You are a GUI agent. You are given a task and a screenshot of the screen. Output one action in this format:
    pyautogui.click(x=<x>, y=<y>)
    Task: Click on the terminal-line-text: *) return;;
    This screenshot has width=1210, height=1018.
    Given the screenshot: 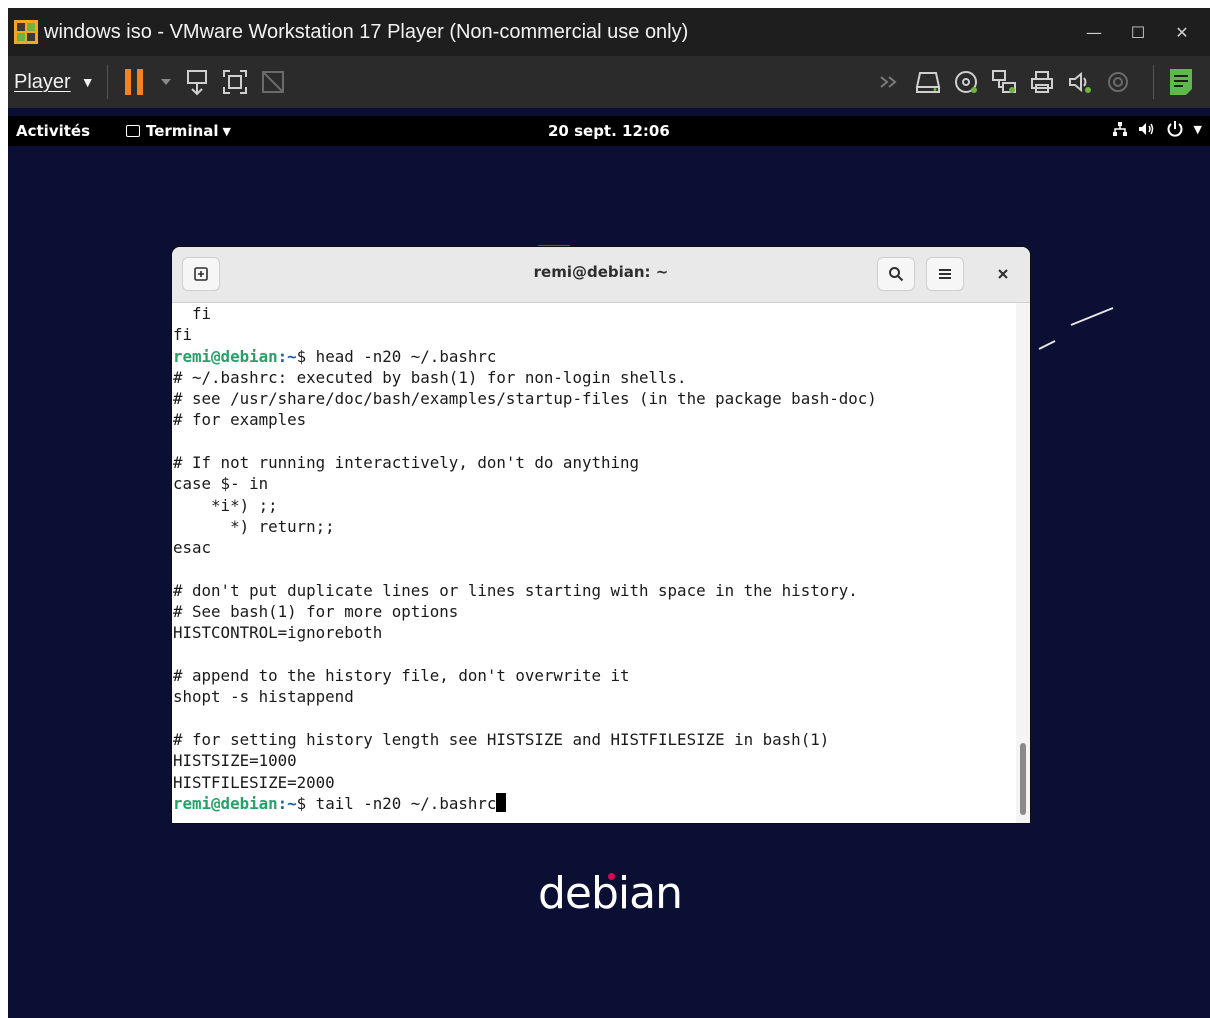 What is the action you would take?
    pyautogui.click(x=254, y=526)
    